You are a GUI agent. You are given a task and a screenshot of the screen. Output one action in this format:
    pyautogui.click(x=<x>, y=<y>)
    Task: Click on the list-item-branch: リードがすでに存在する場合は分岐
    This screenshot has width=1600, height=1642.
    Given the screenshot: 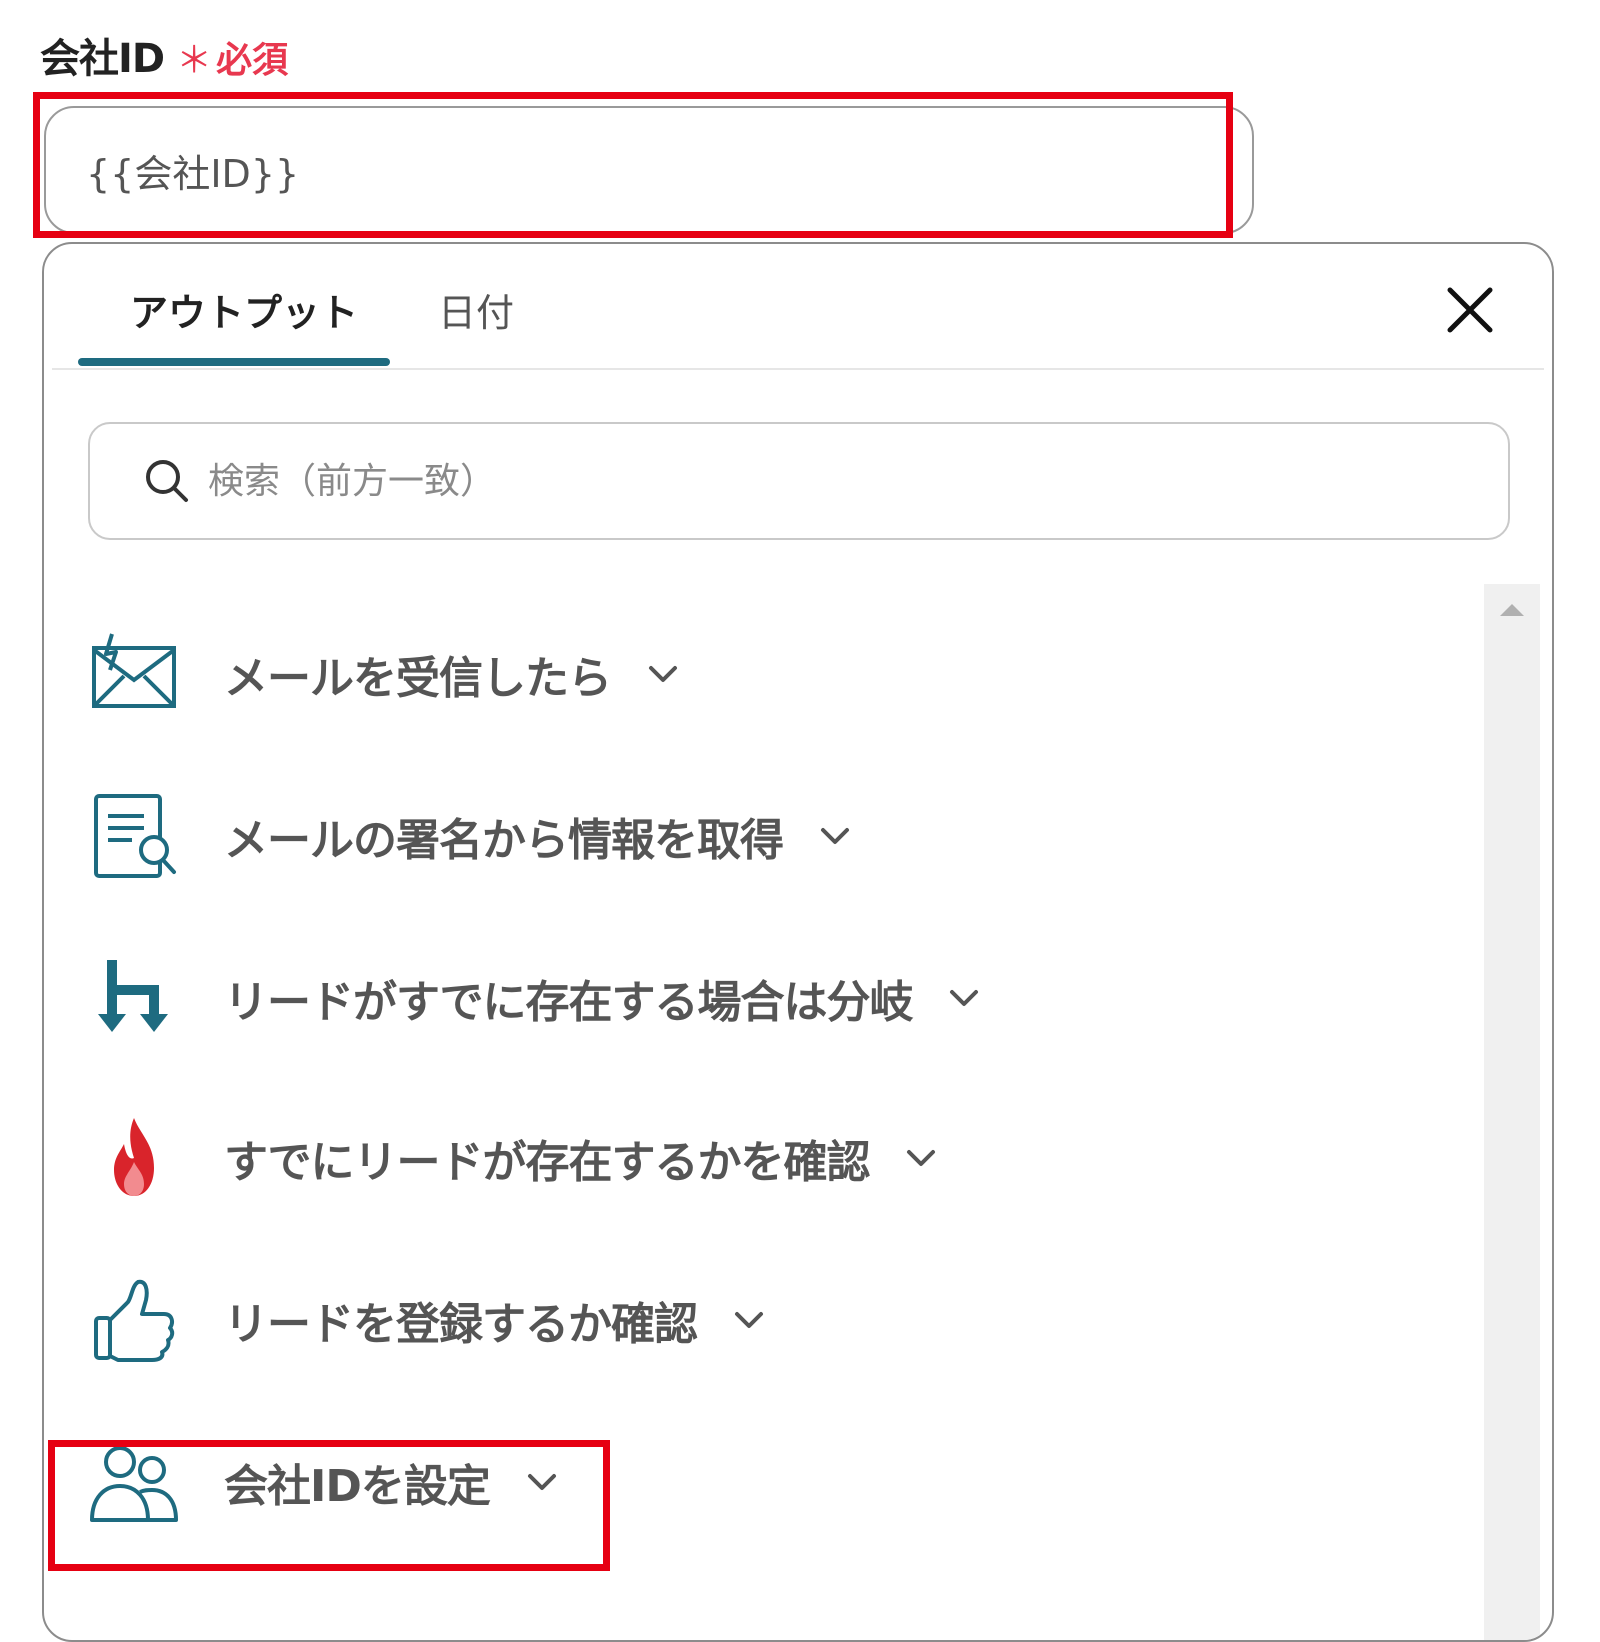 What is the action you would take?
    pyautogui.click(x=536, y=998)
    